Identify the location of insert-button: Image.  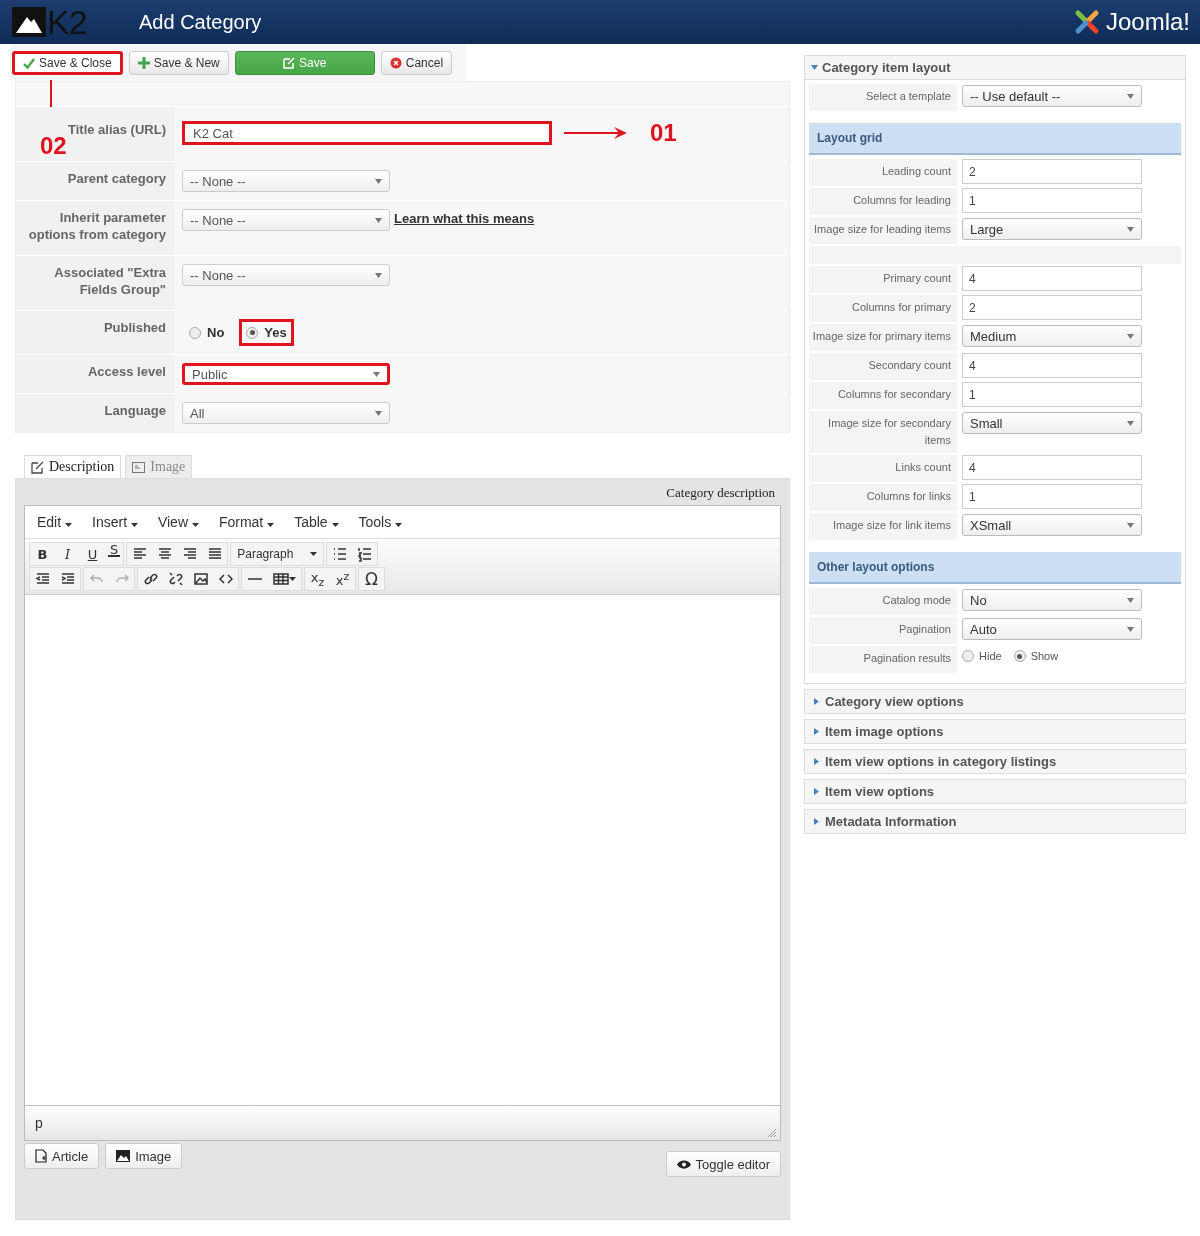
(144, 1156).